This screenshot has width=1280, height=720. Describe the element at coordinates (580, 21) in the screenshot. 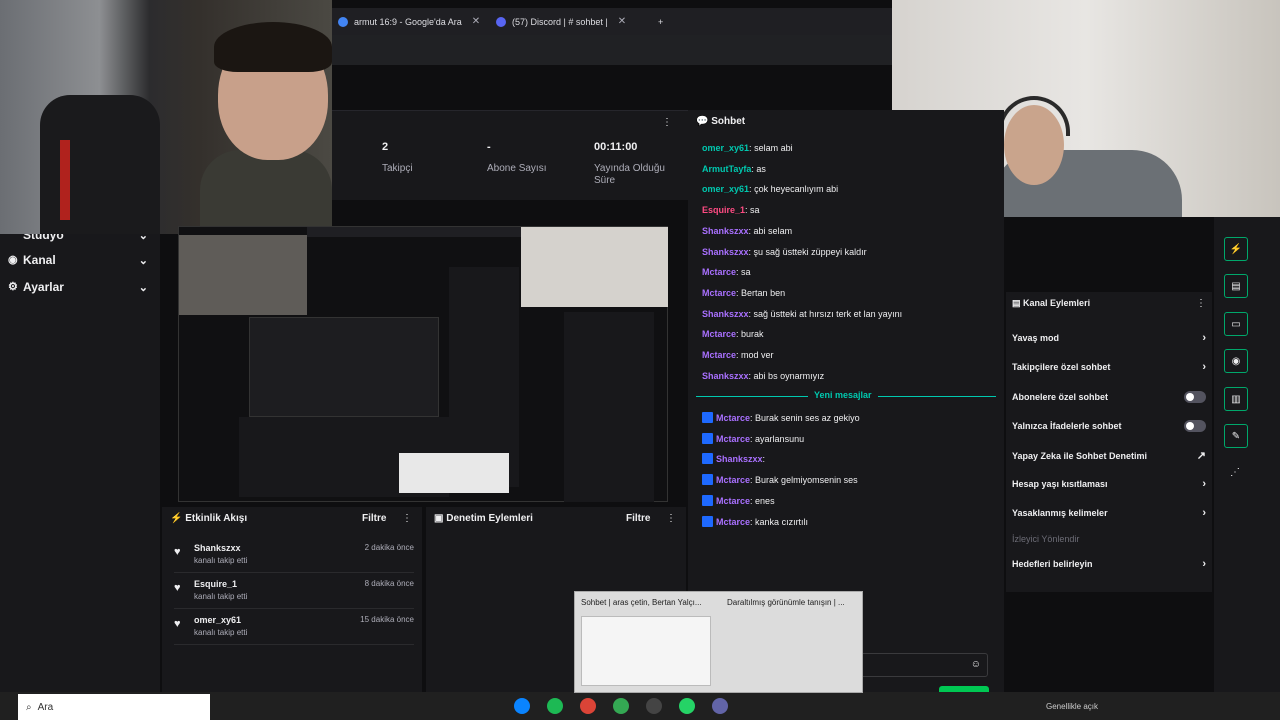

I see `browser-tab-discord: (57) Discord | # sohbet | ✕` at that location.